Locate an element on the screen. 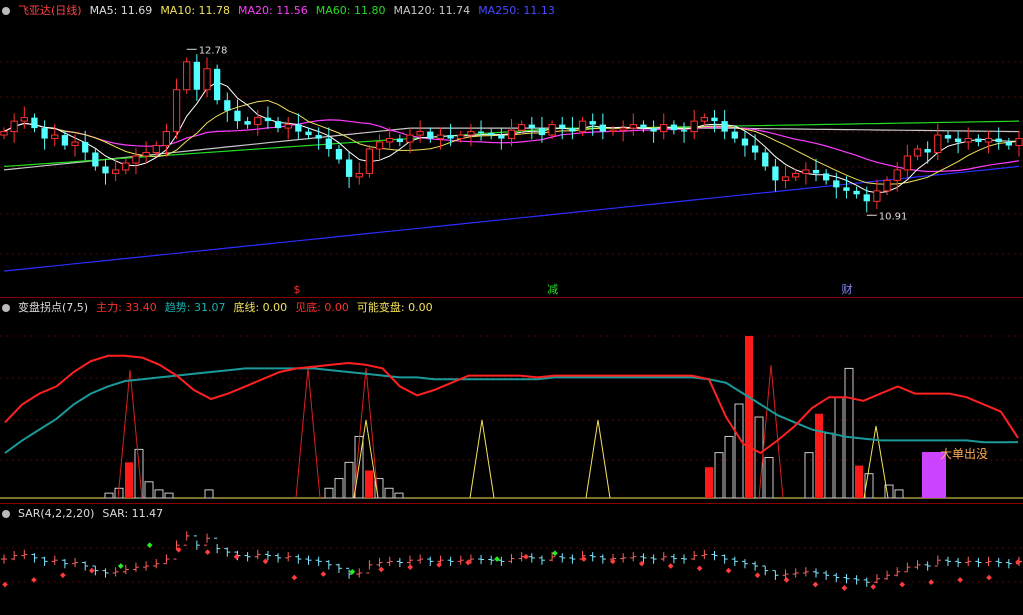 The width and height of the screenshot is (1023, 615). stock-name: 飞亚达(日线) is located at coordinates (50, 11).